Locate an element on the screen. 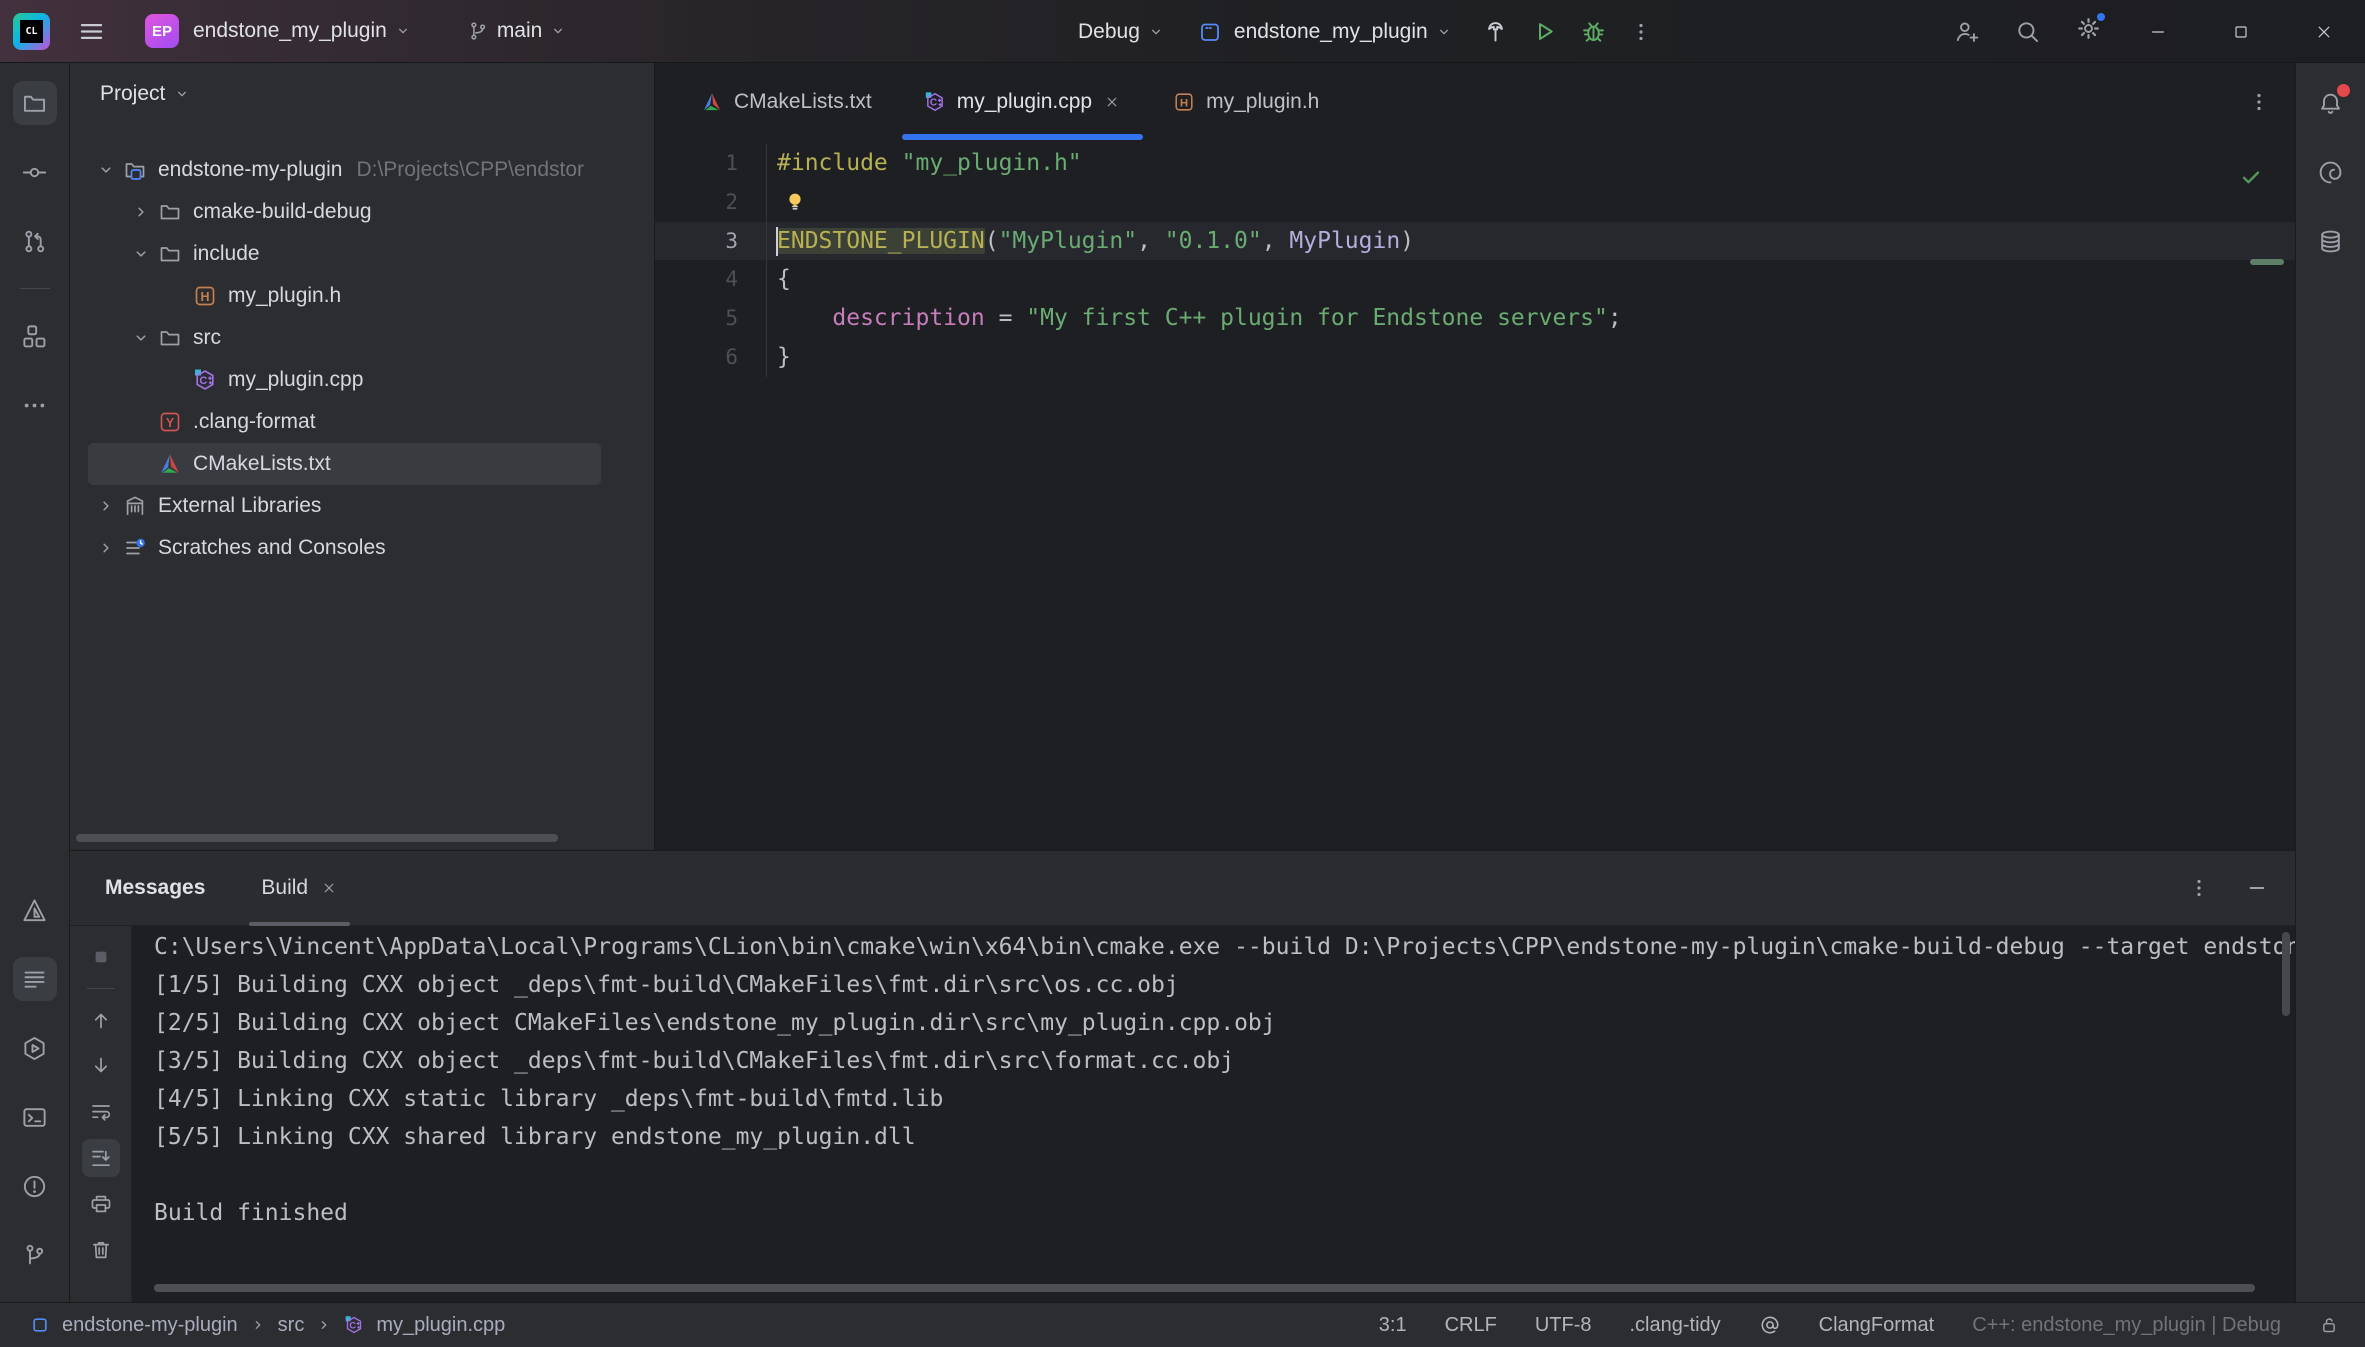 Image resolution: width=2365 pixels, height=1347 pixels. debug-bug-icon is located at coordinates (1593, 31).